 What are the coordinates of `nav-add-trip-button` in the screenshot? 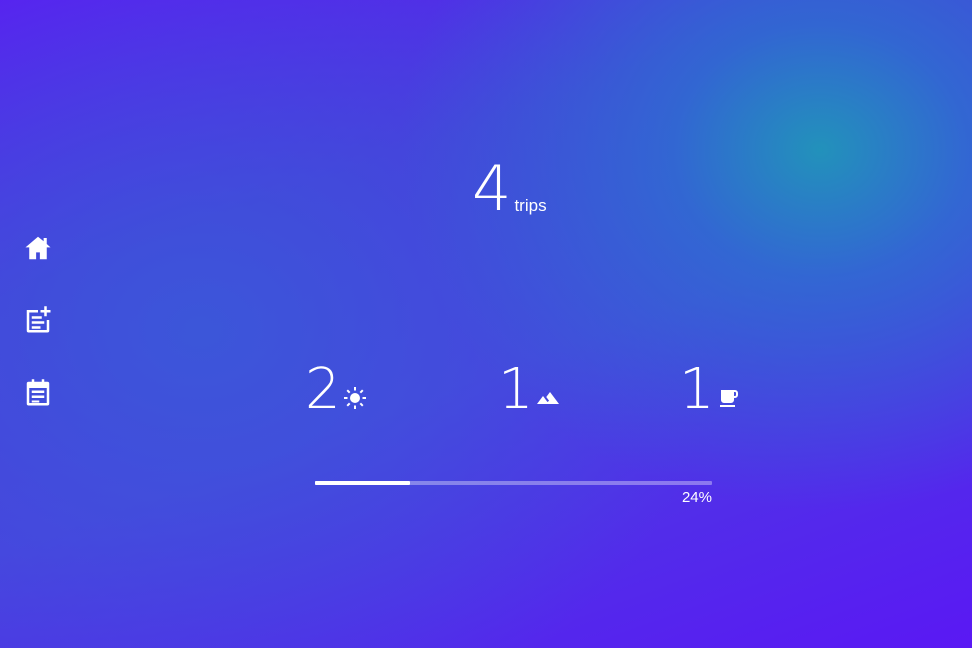 It's located at (38, 320).